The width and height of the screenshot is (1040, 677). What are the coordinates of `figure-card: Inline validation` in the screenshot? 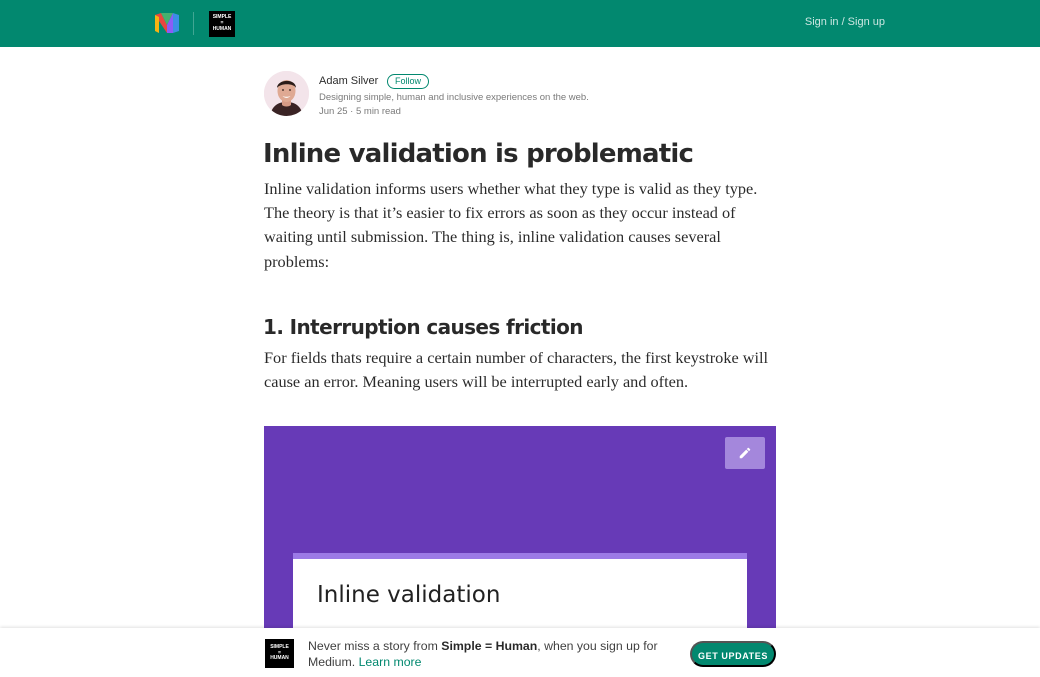 It's located at (520, 597).